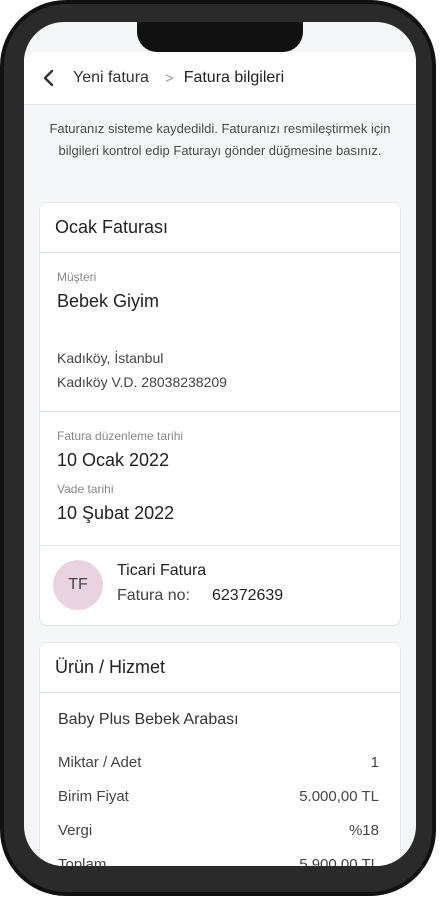 The width and height of the screenshot is (440, 898). What do you see at coordinates (153, 595) in the screenshot?
I see `invoice-no-label: Fatura no:` at bounding box center [153, 595].